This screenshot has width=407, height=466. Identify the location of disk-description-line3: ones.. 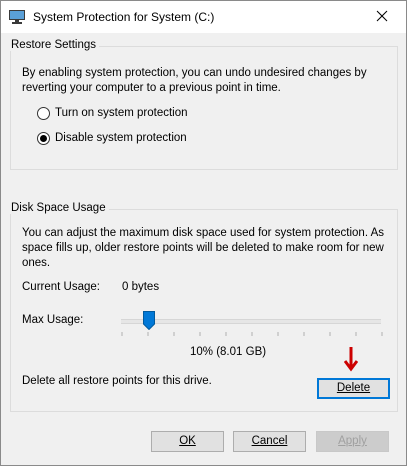
(36, 263).